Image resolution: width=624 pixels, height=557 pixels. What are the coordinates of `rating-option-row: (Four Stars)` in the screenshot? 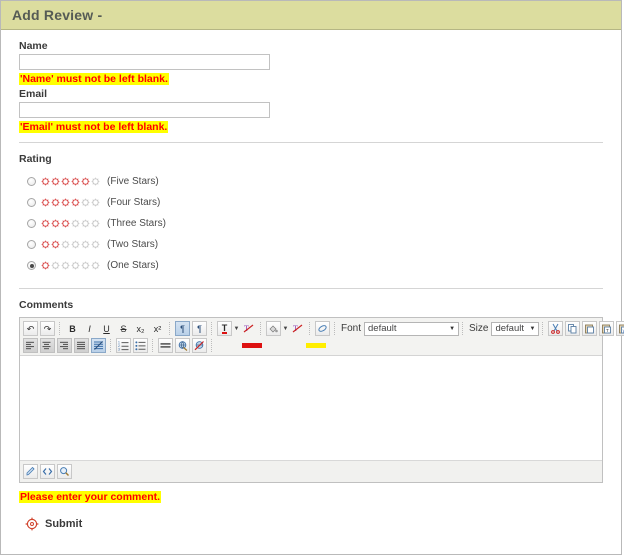 It's located at (318, 202).